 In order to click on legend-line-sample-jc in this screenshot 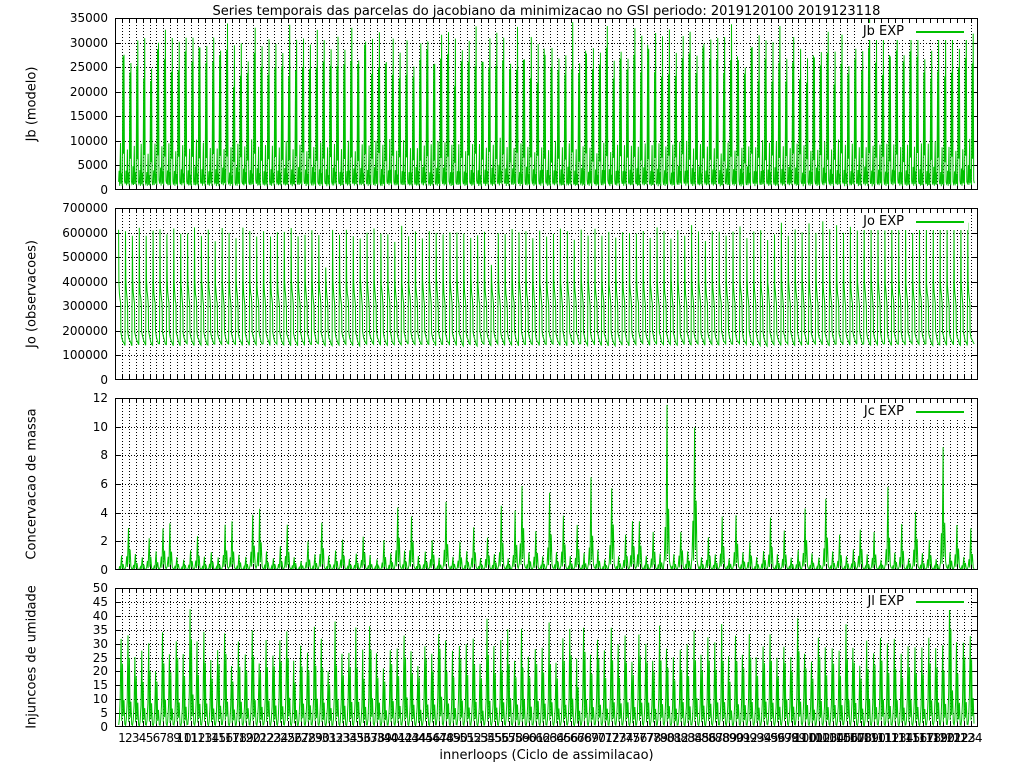, I will do `click(940, 411)`.